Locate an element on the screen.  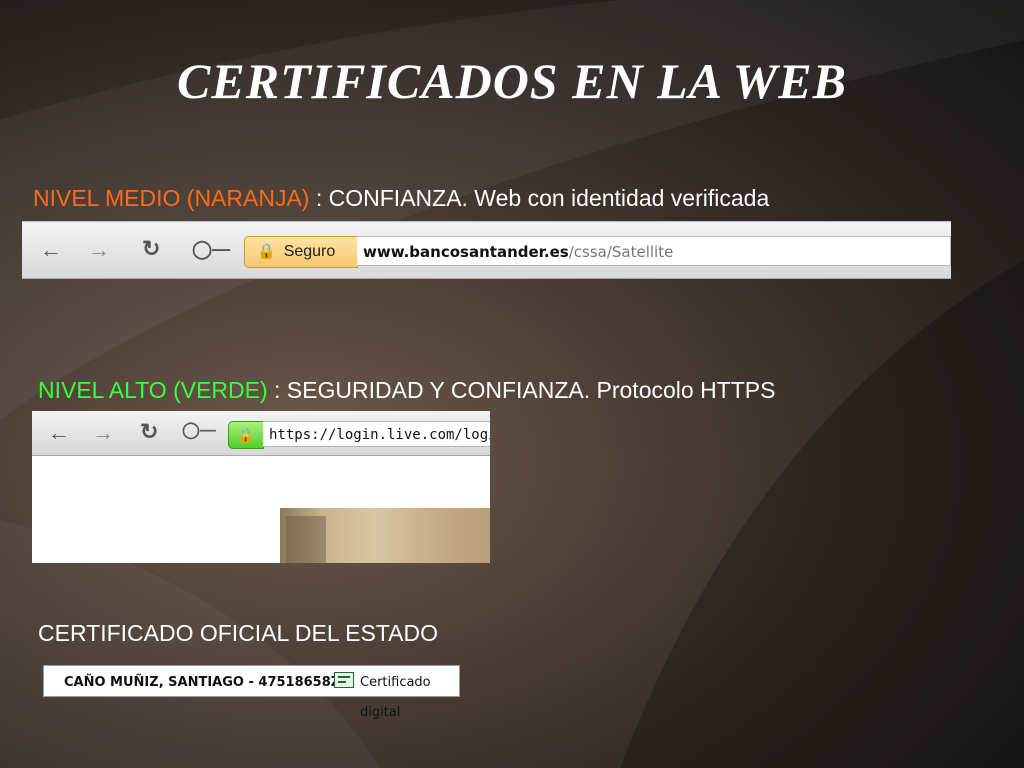
url-domain: www.bancosantander.es is located at coordinates (466, 252).